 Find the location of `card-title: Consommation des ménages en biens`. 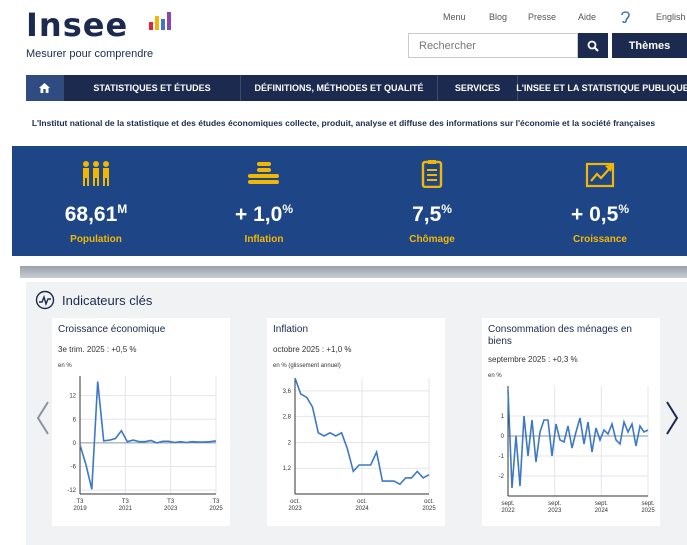

card-title: Consommation des ménages en biens is located at coordinates (560, 335).